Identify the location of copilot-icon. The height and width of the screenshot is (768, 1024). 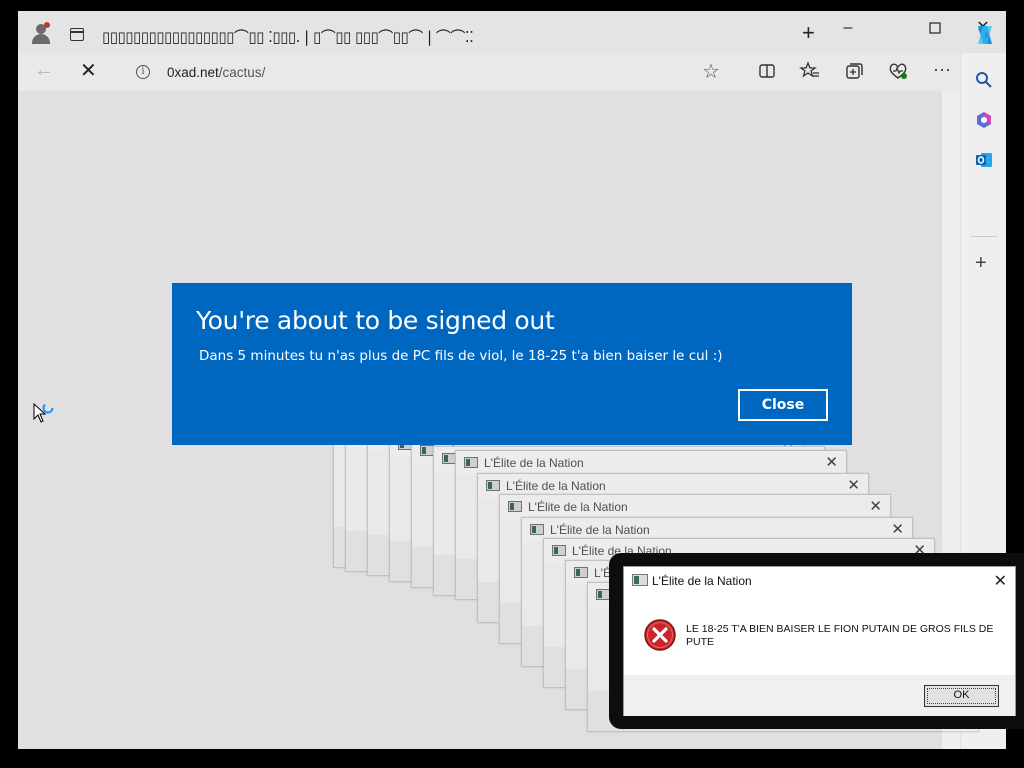
(985, 35).